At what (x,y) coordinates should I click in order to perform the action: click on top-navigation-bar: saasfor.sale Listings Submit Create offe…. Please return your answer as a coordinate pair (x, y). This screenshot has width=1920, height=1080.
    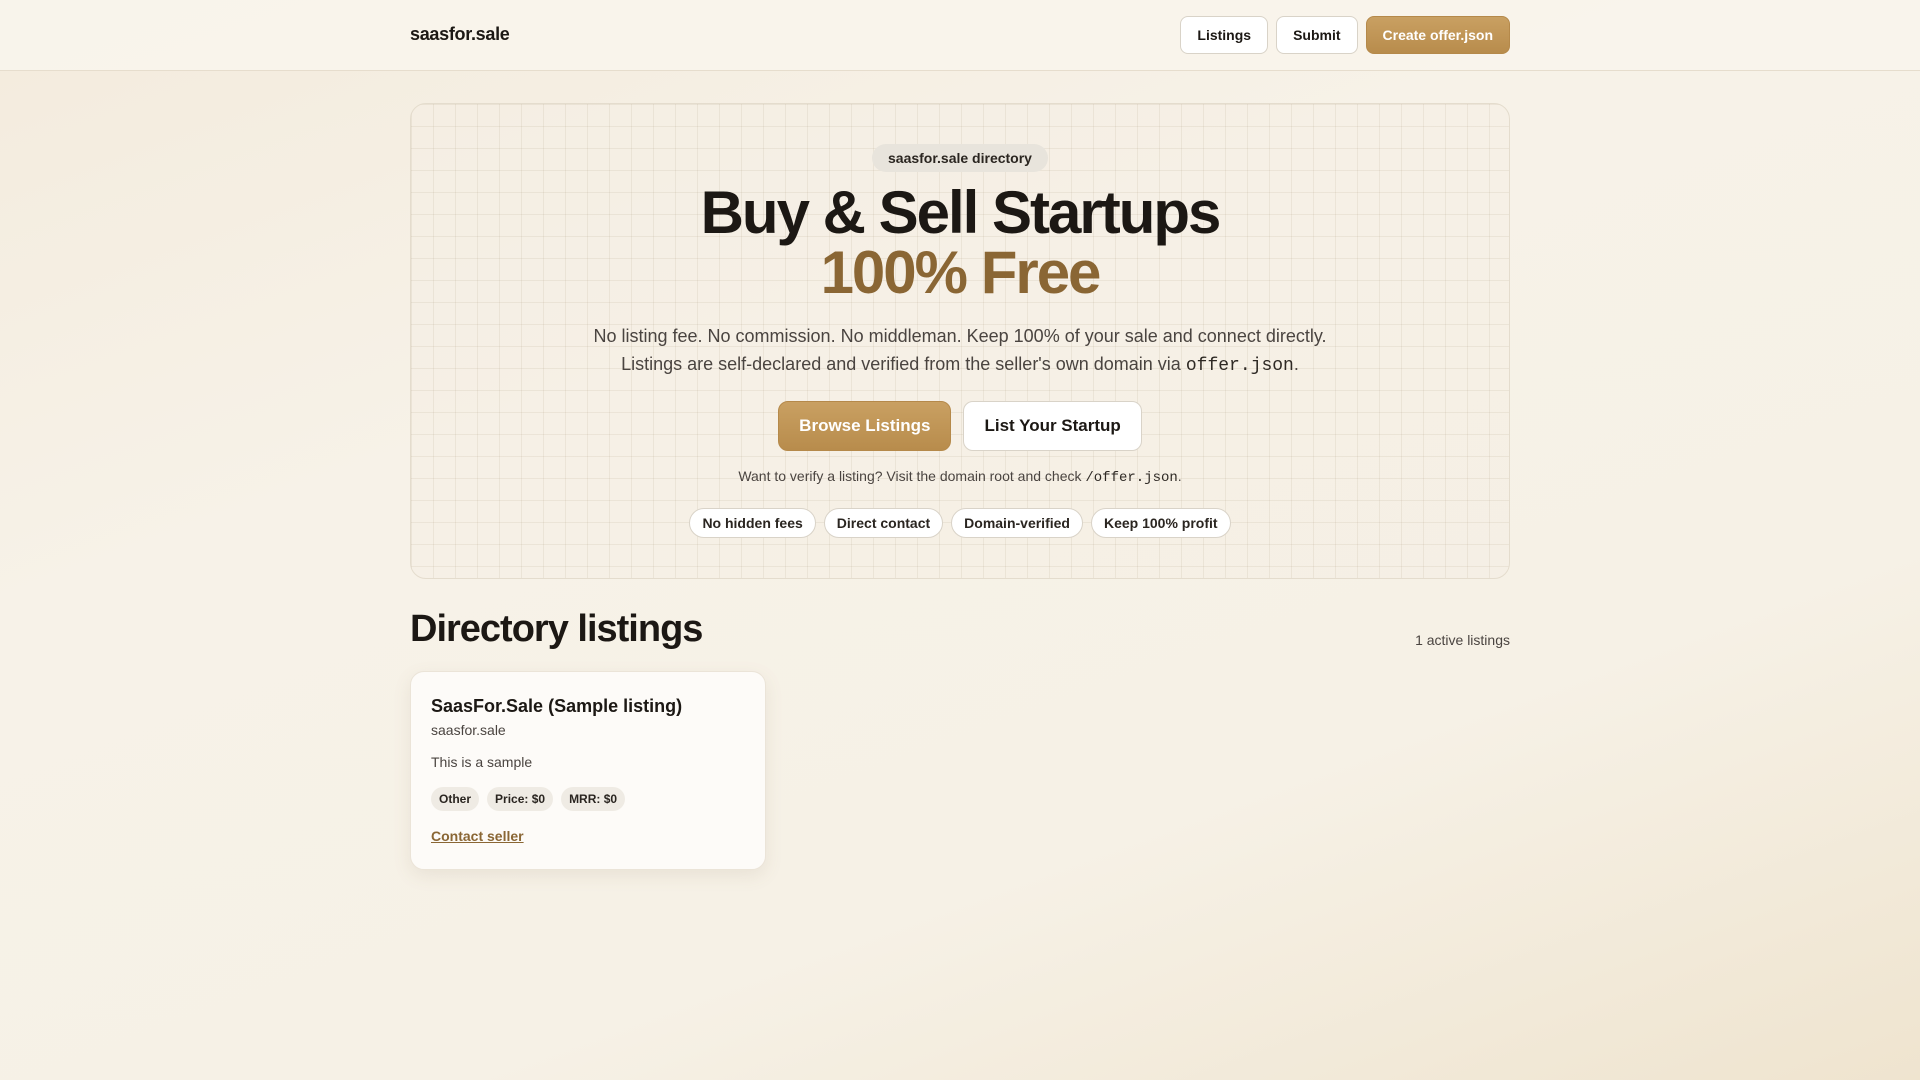
    Looking at the image, I should click on (960, 35).